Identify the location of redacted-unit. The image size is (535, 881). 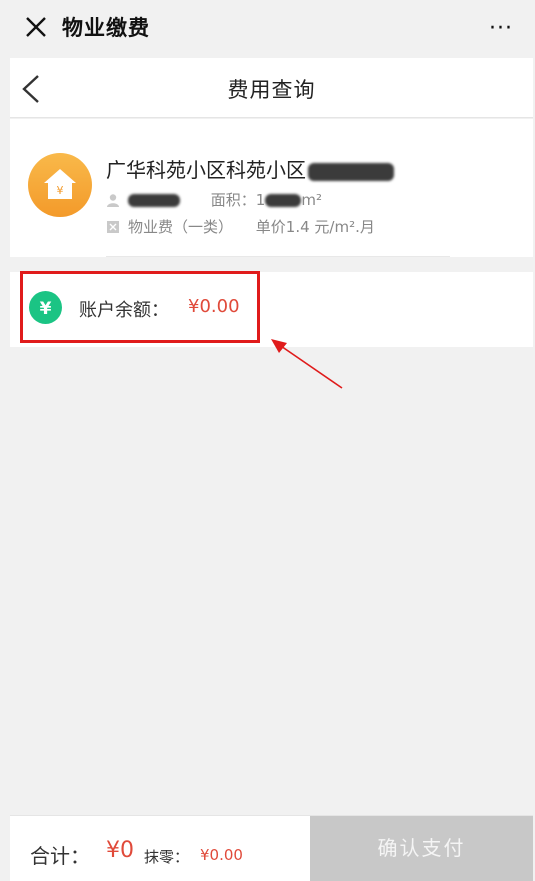
(351, 171).